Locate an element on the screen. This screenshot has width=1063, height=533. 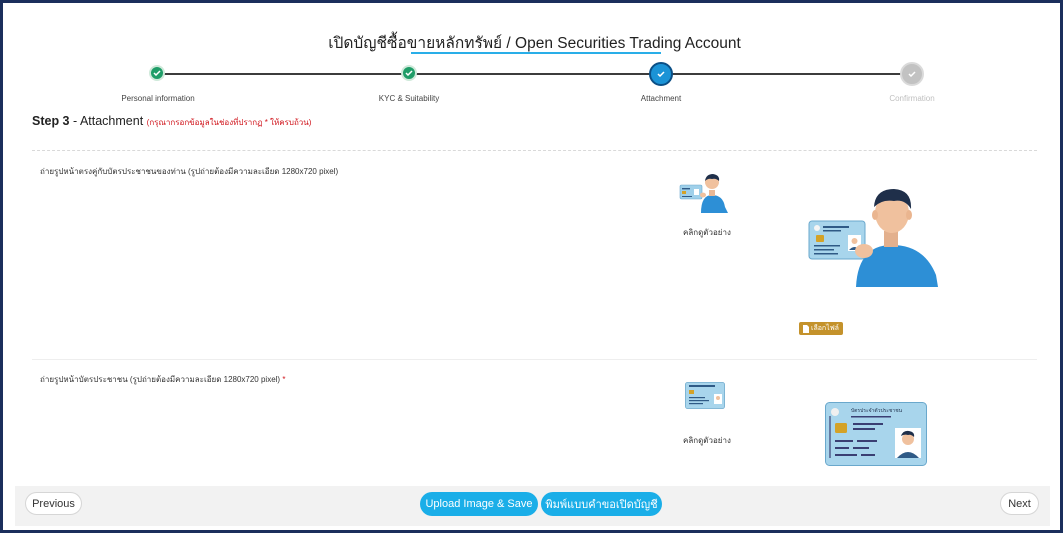
step-label-kyc: KYC & Suitability is located at coordinates (409, 98).